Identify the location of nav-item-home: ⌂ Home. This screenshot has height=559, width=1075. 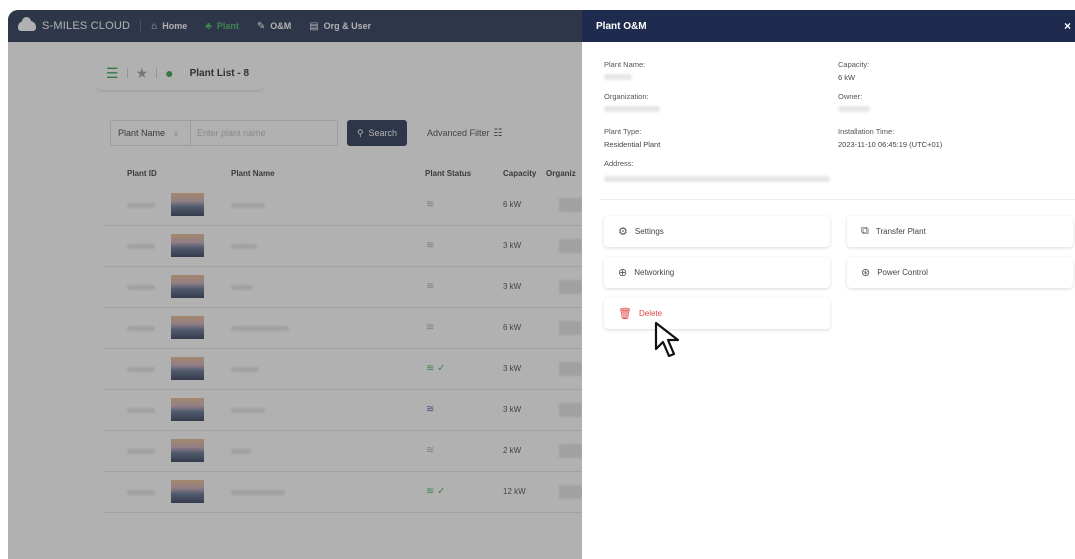
(169, 26).